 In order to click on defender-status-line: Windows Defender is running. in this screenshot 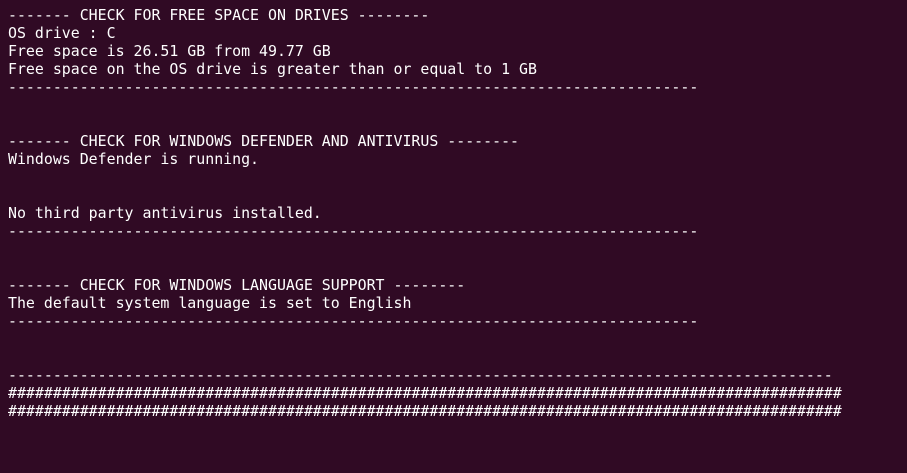, I will do `click(134, 159)`.